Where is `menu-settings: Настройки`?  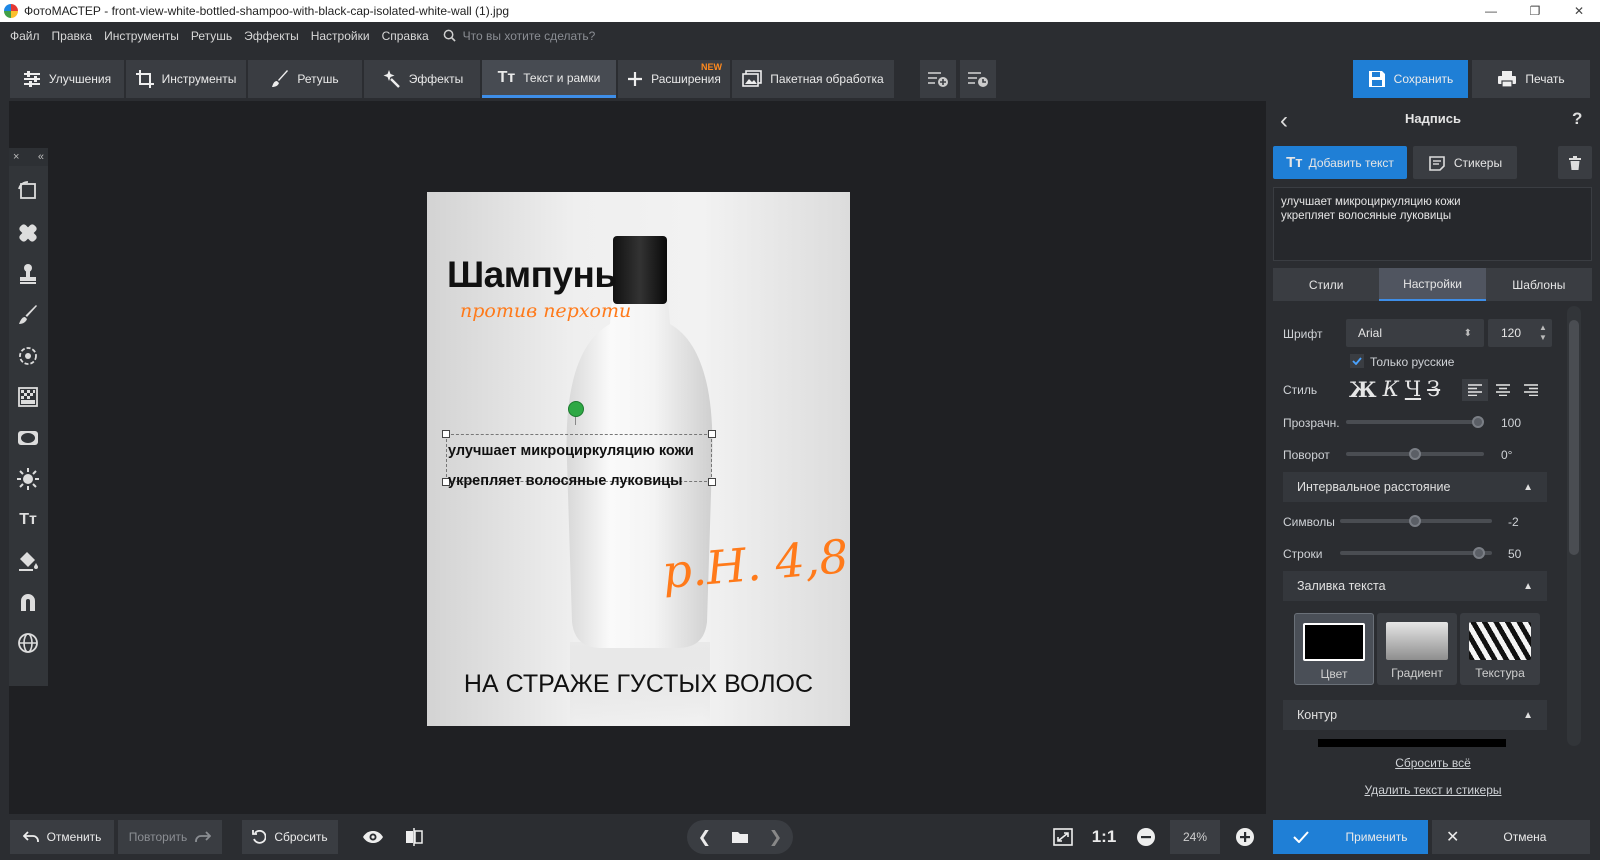 menu-settings: Настройки is located at coordinates (340, 36).